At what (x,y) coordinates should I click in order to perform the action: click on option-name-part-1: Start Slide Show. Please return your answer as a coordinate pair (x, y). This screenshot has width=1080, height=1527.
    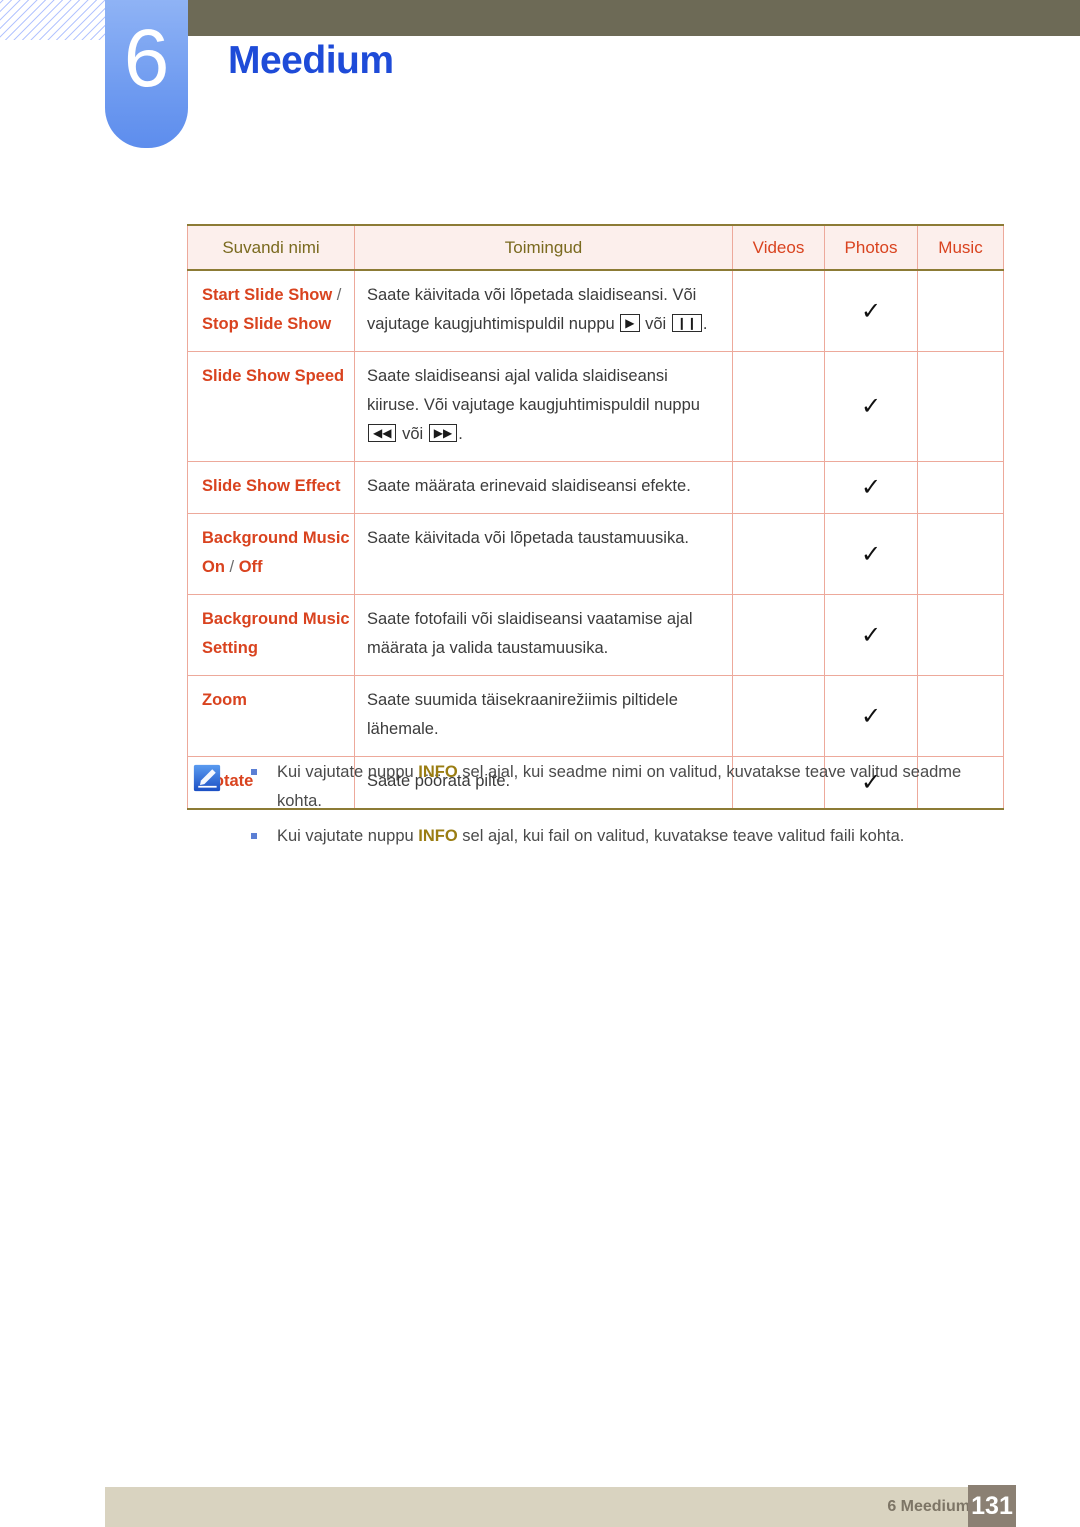
    Looking at the image, I should click on (267, 295).